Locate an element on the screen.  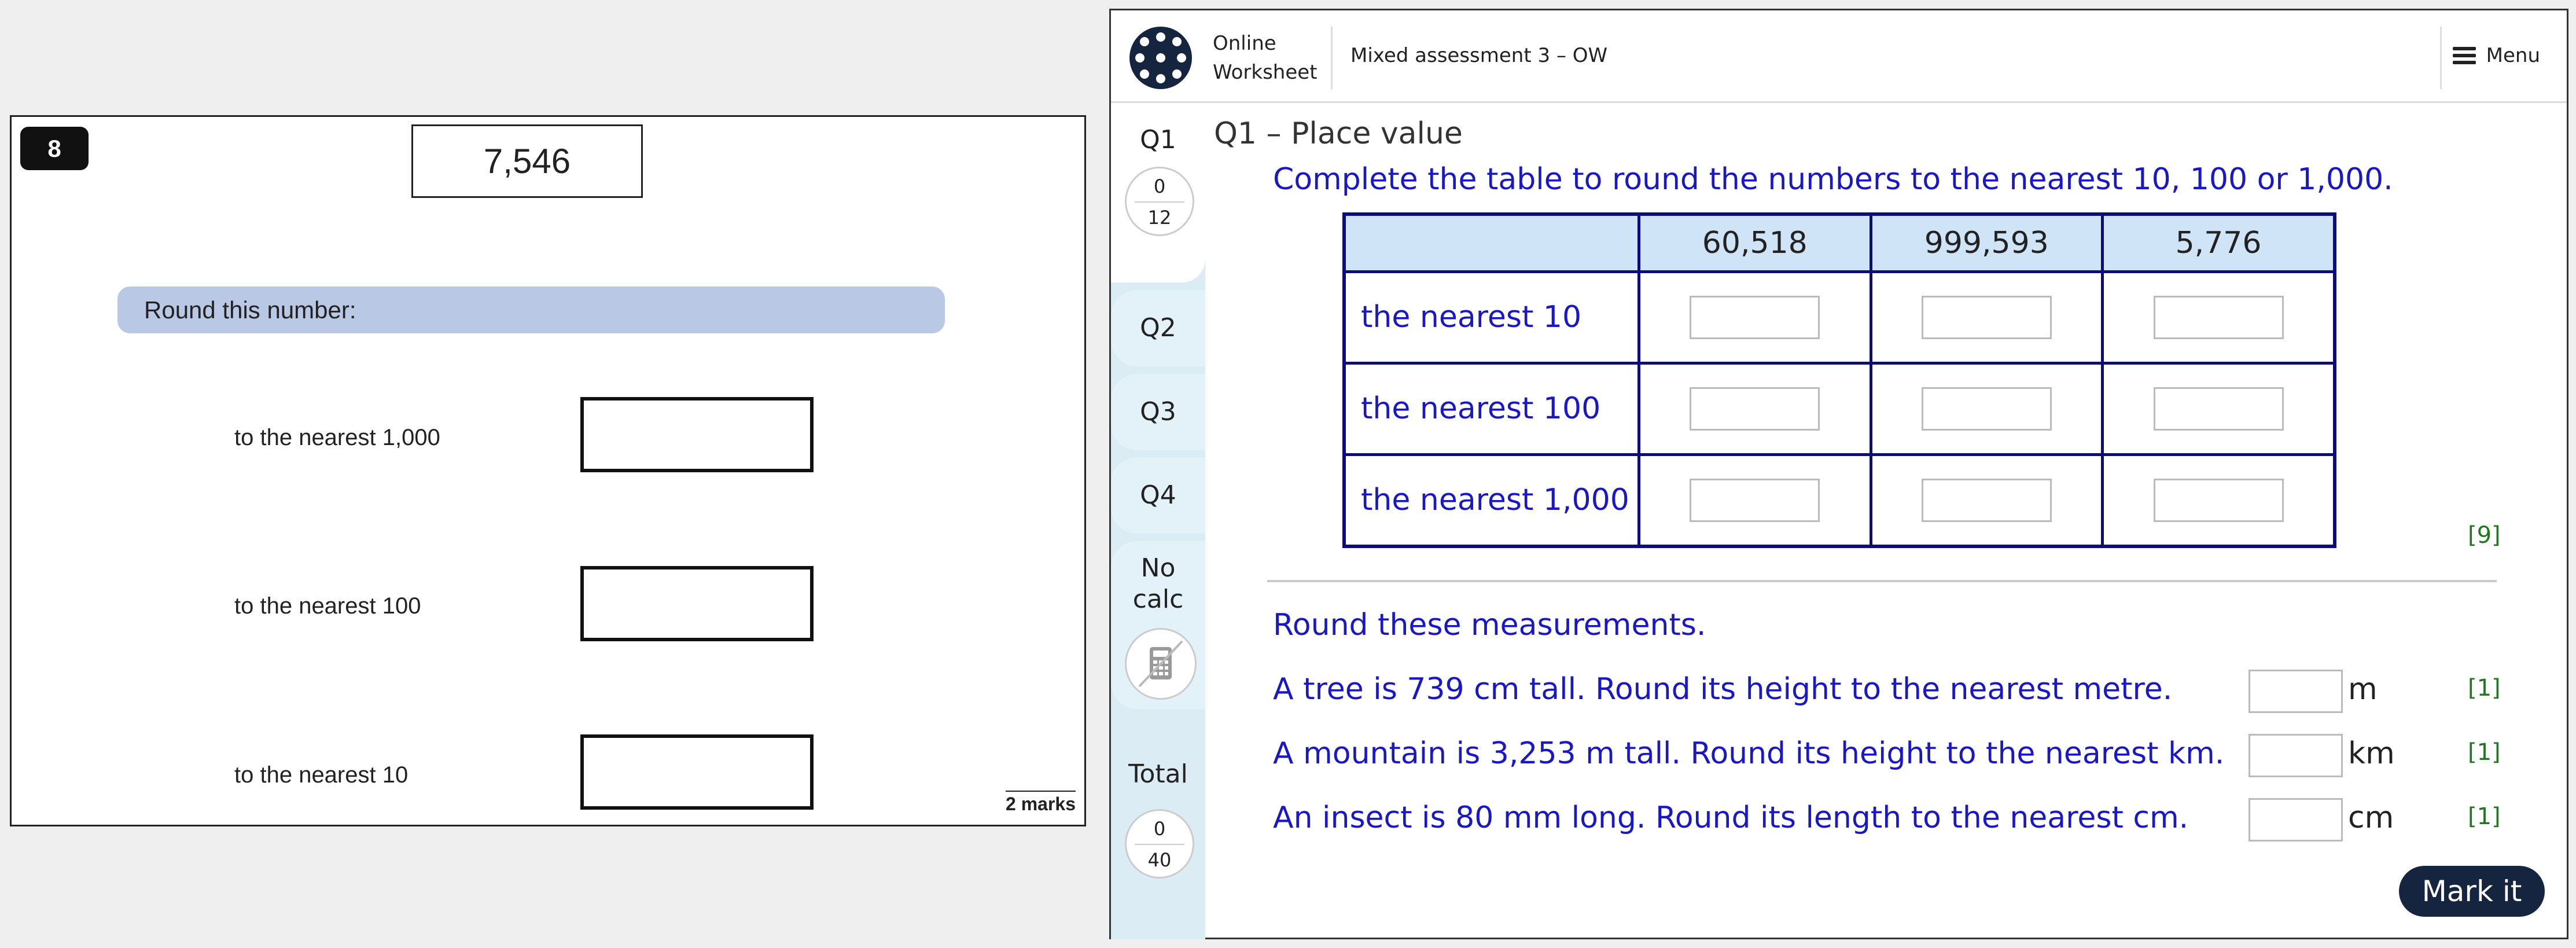
question-heading: Q1 – Place value is located at coordinates (1338, 134).